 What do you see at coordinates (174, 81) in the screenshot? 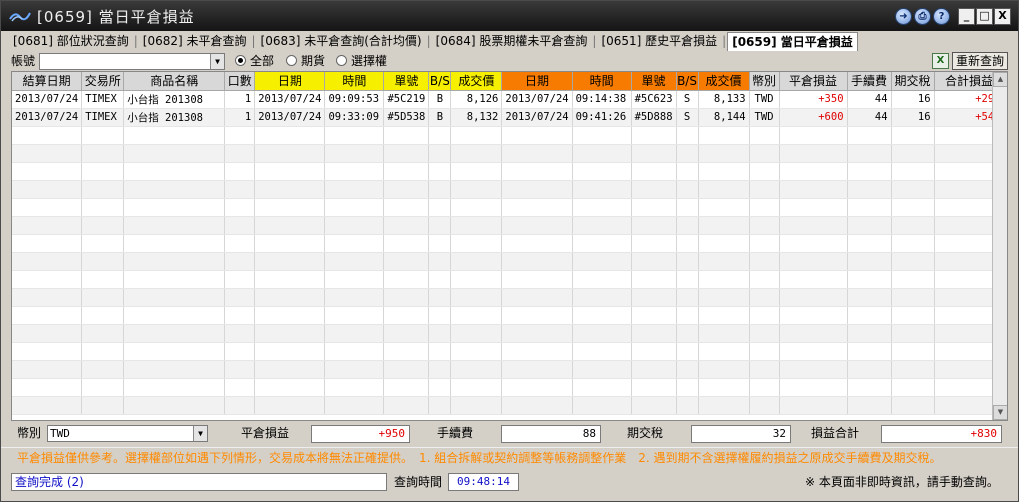
I see `col-header: 商品名稱` at bounding box center [174, 81].